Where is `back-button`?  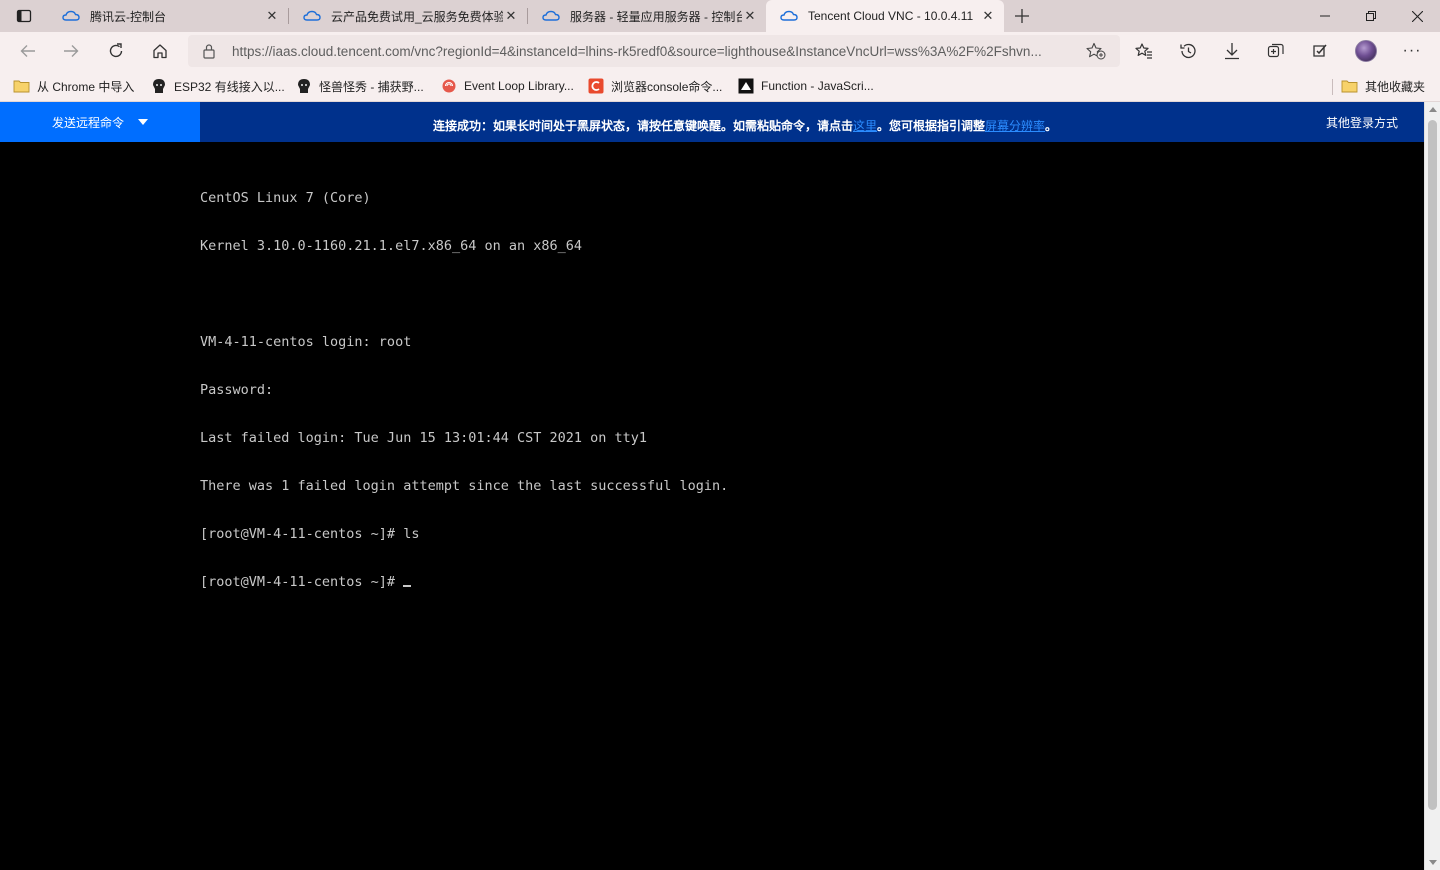 back-button is located at coordinates (28, 51).